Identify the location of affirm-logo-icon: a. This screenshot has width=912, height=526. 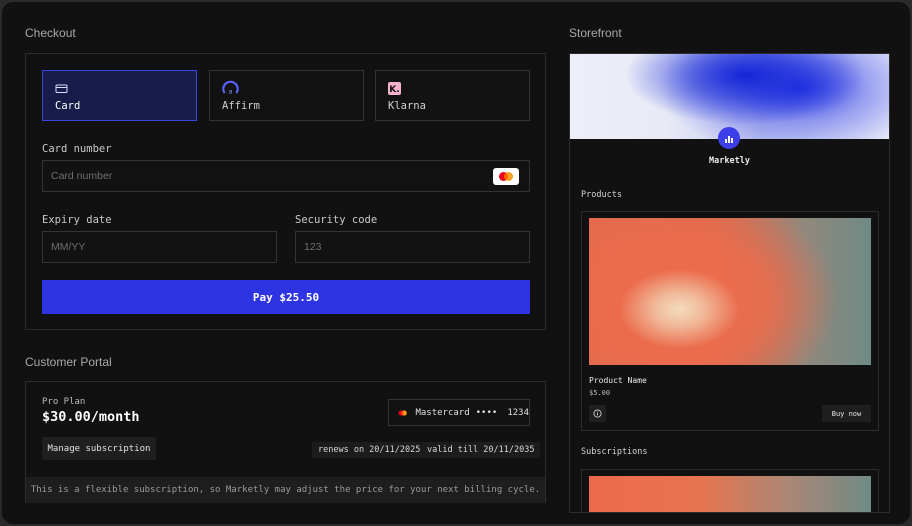
(230, 88).